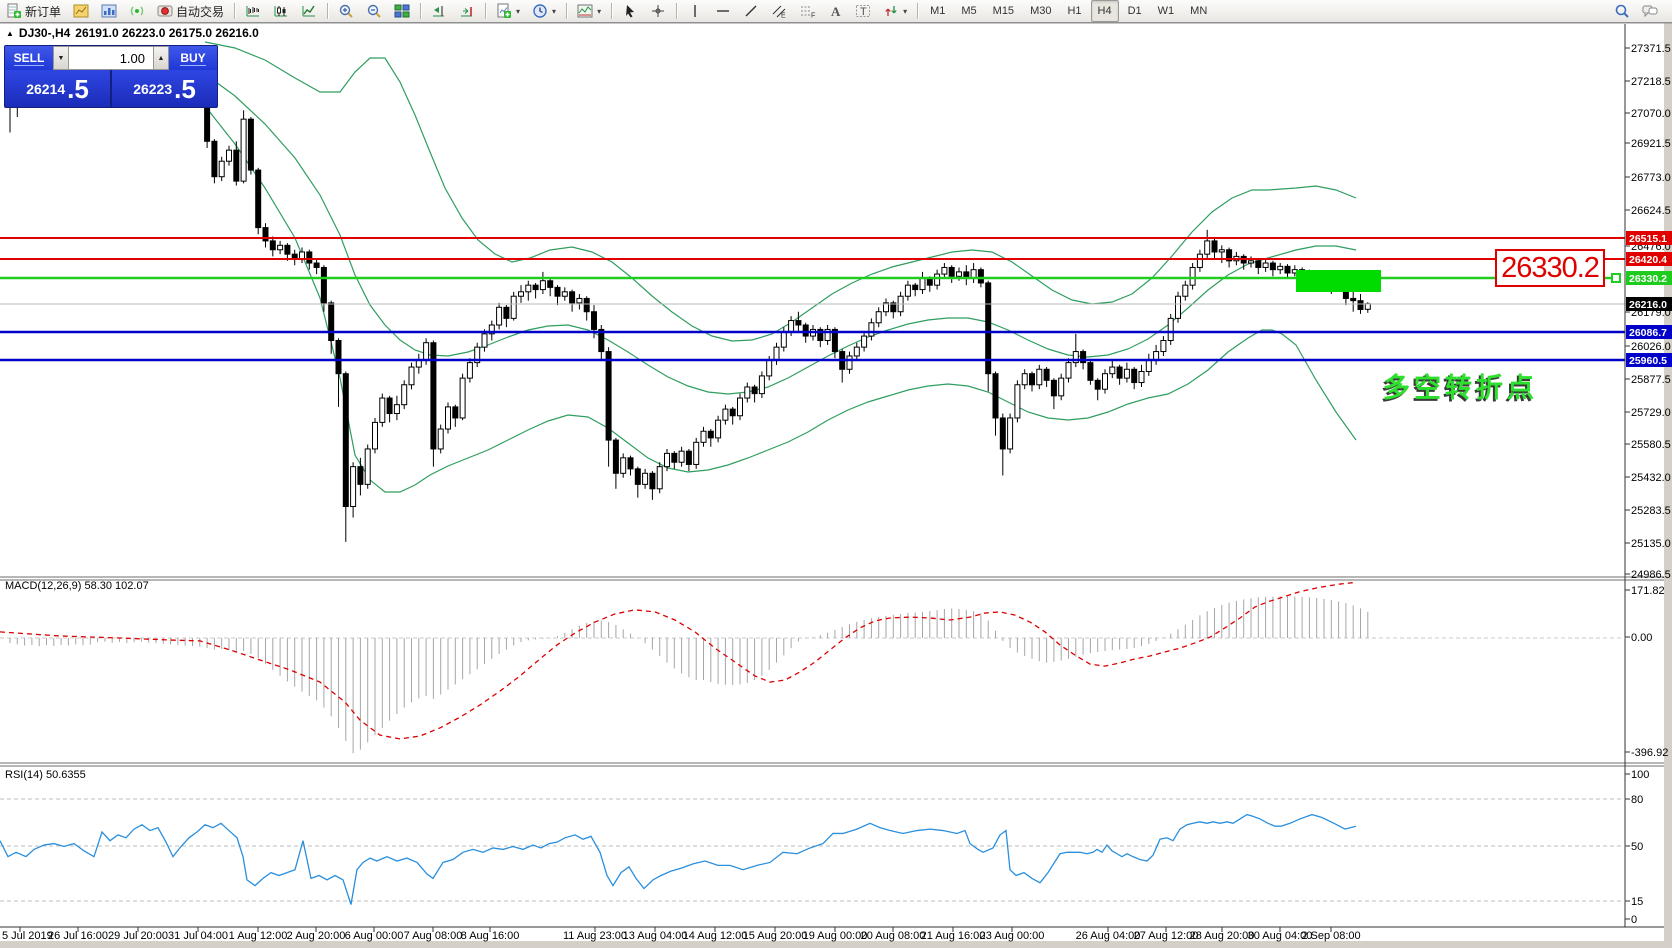 The image size is (1672, 948). Describe the element at coordinates (1550, 268) in the screenshot. I see `price-level-box-object: 26330.2` at that location.